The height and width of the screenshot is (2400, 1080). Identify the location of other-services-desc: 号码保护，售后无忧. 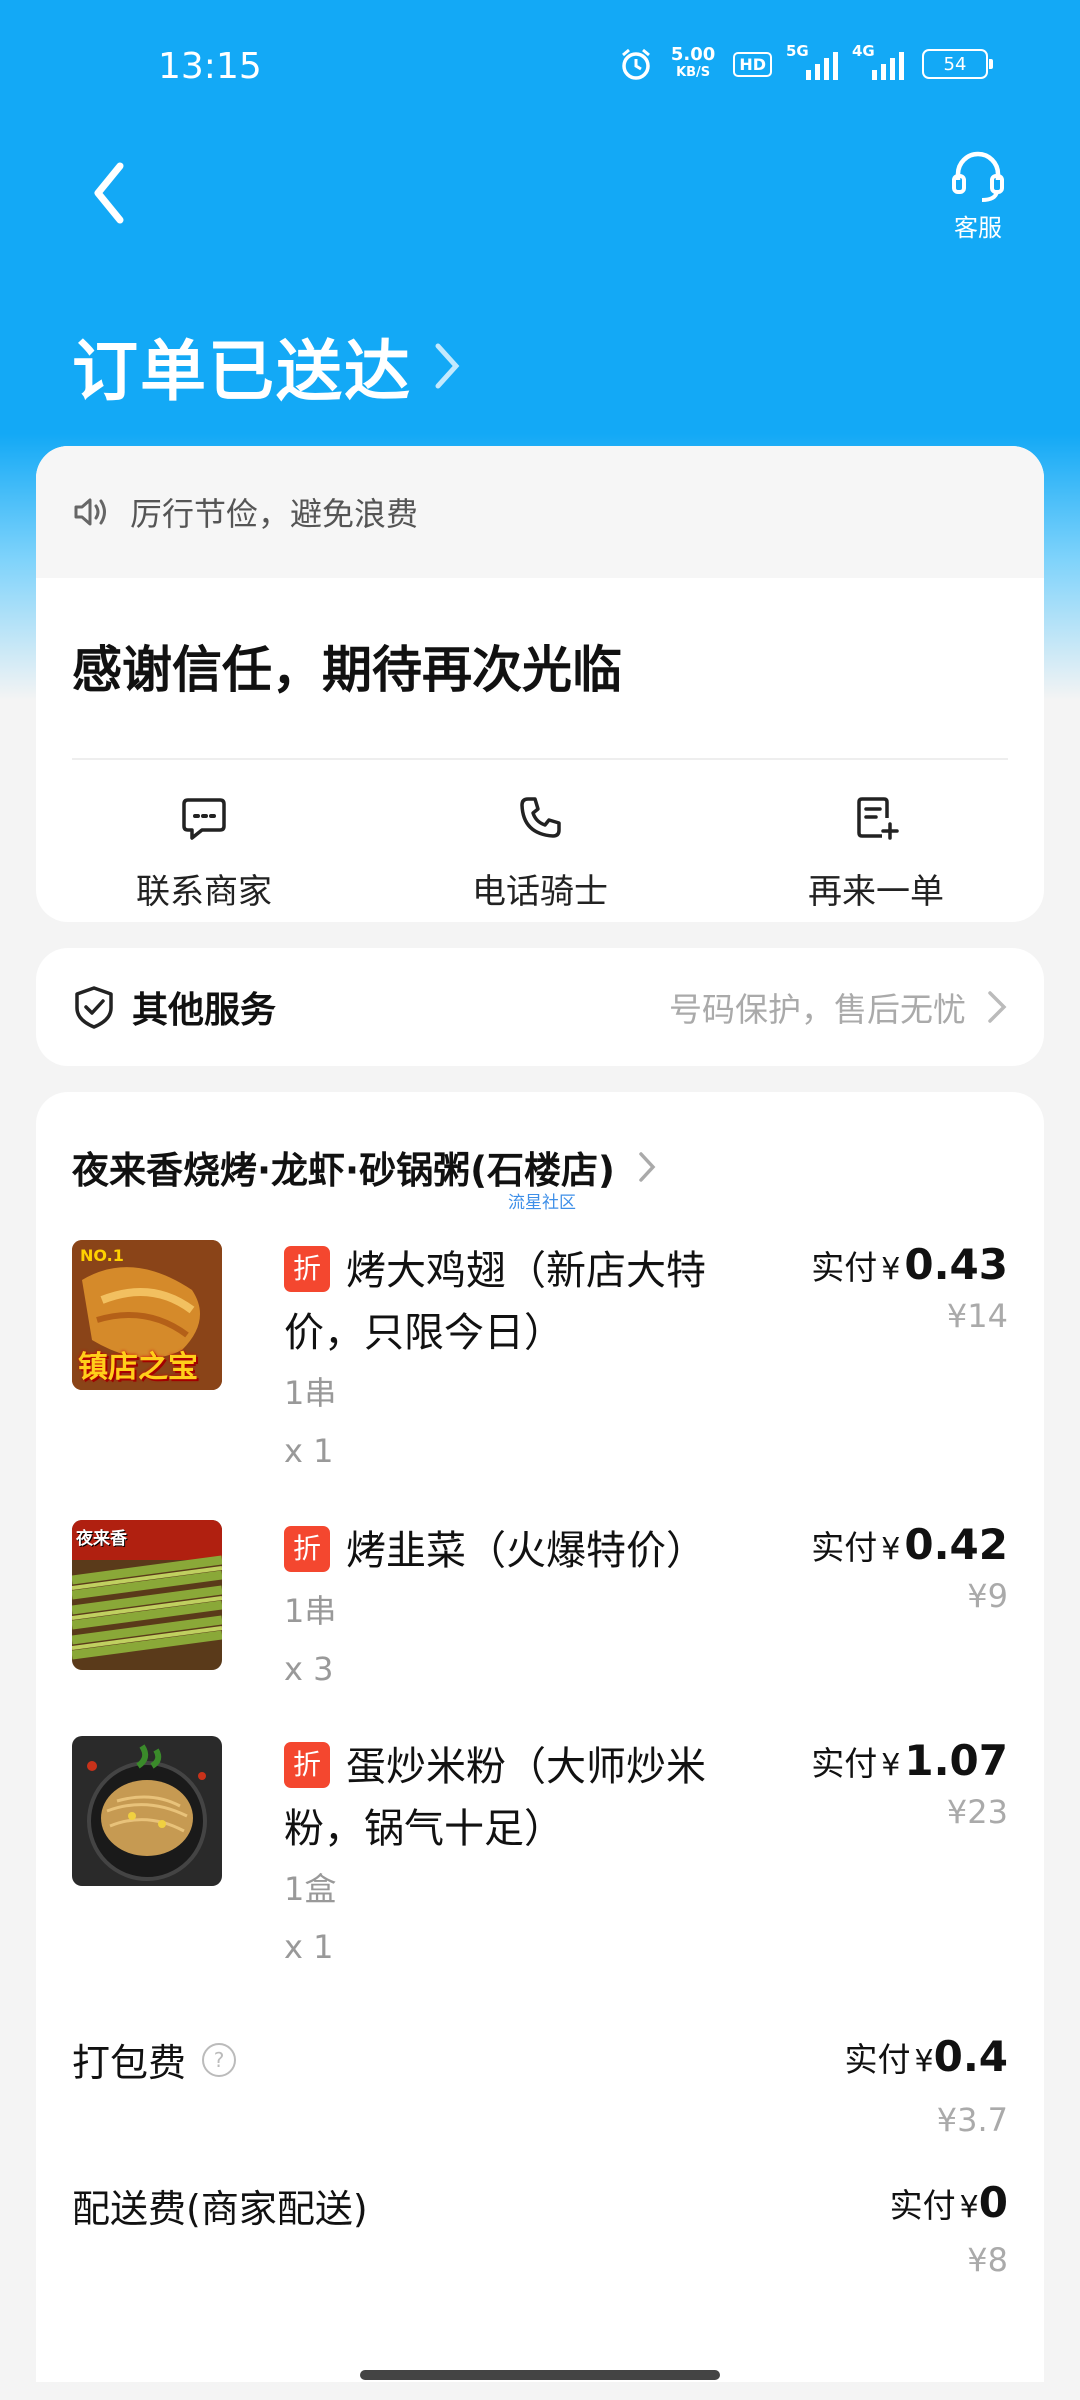
(817, 1009).